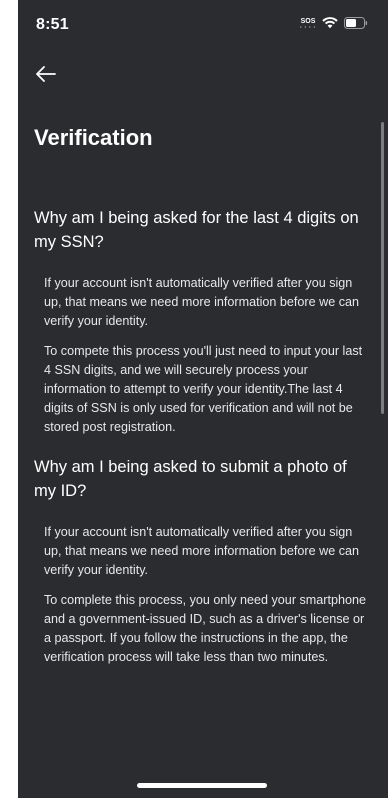  I want to click on sos-indicator: SOS • • • •, so click(308, 23).